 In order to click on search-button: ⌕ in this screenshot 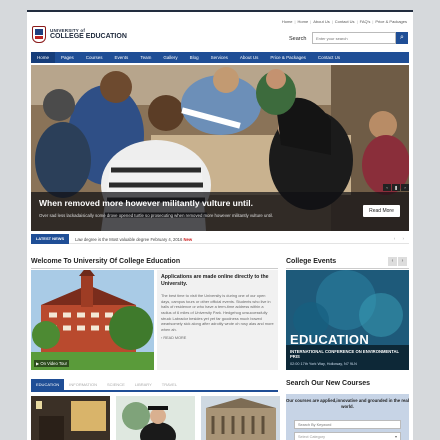, I will do `click(402, 38)`.